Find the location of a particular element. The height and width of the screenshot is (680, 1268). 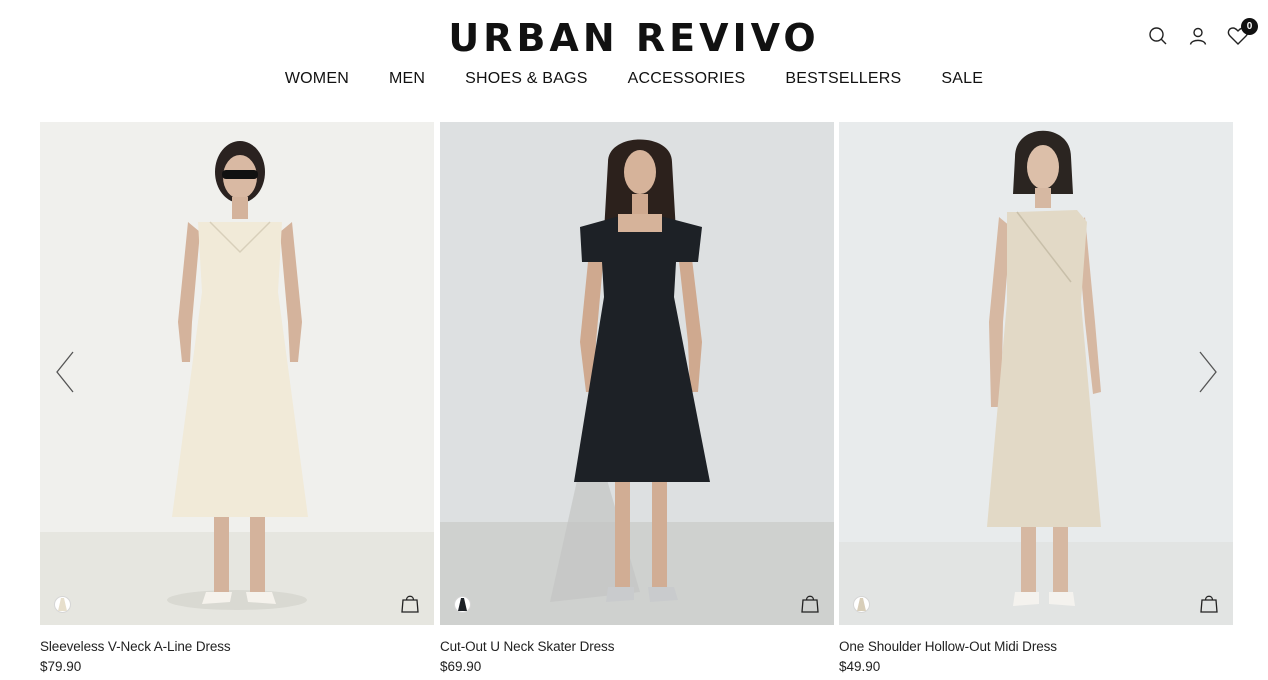

header-actions: 0 is located at coordinates (1201, 34).